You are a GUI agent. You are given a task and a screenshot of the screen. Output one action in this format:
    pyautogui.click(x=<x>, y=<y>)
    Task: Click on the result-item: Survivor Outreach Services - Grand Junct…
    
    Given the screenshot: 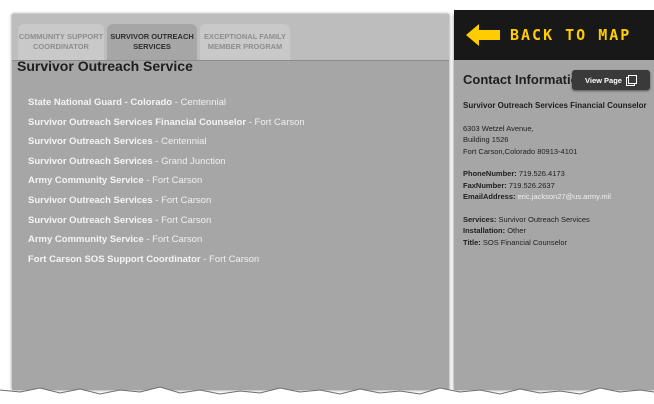 What is the action you would take?
    pyautogui.click(x=166, y=162)
    